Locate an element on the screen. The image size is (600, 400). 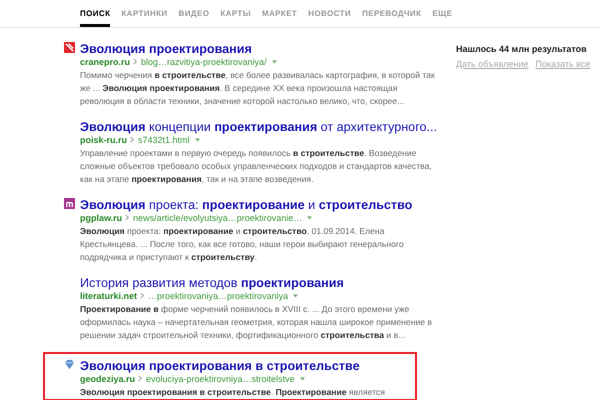
nav-tab: ПЕРЕВОДЧИК is located at coordinates (392, 13).